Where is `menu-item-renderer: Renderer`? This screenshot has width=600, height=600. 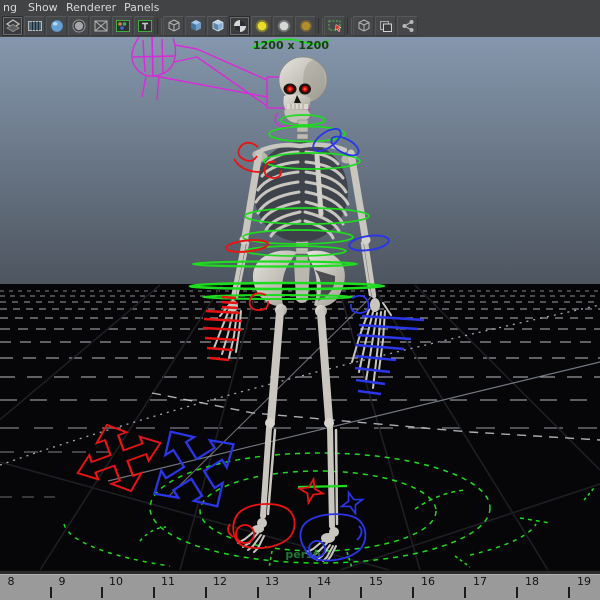 menu-item-renderer: Renderer is located at coordinates (91, 7).